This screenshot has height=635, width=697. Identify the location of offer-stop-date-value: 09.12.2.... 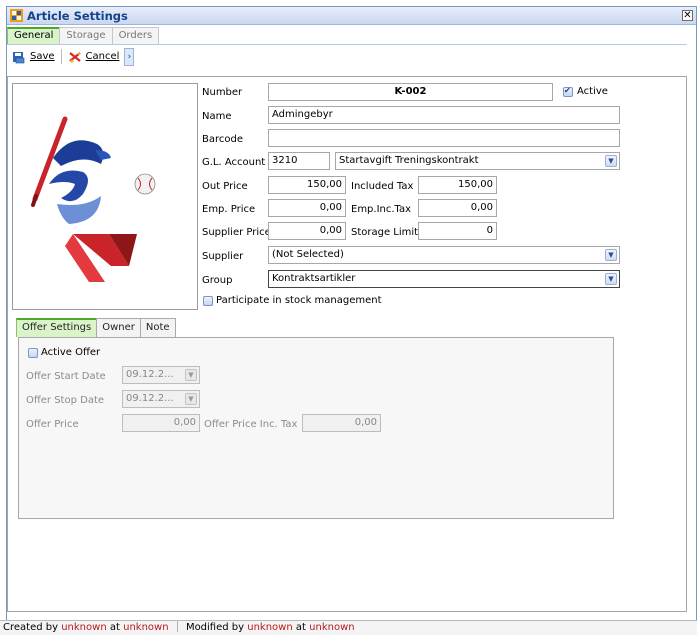
(150, 398).